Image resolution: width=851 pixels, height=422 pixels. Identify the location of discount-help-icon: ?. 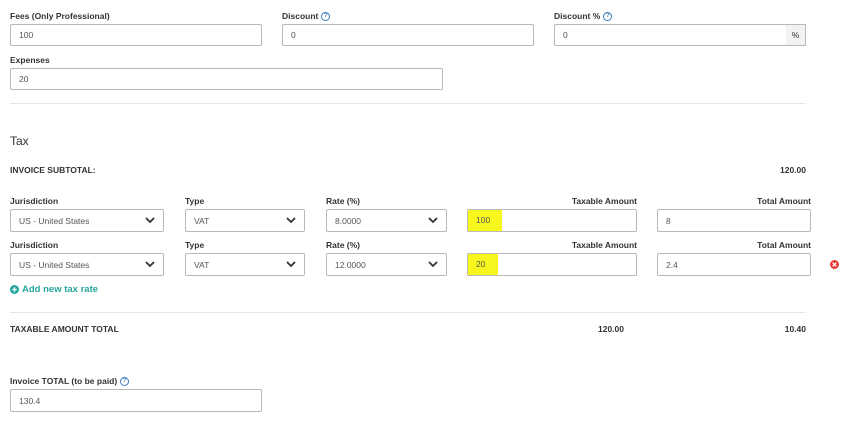
(326, 17).